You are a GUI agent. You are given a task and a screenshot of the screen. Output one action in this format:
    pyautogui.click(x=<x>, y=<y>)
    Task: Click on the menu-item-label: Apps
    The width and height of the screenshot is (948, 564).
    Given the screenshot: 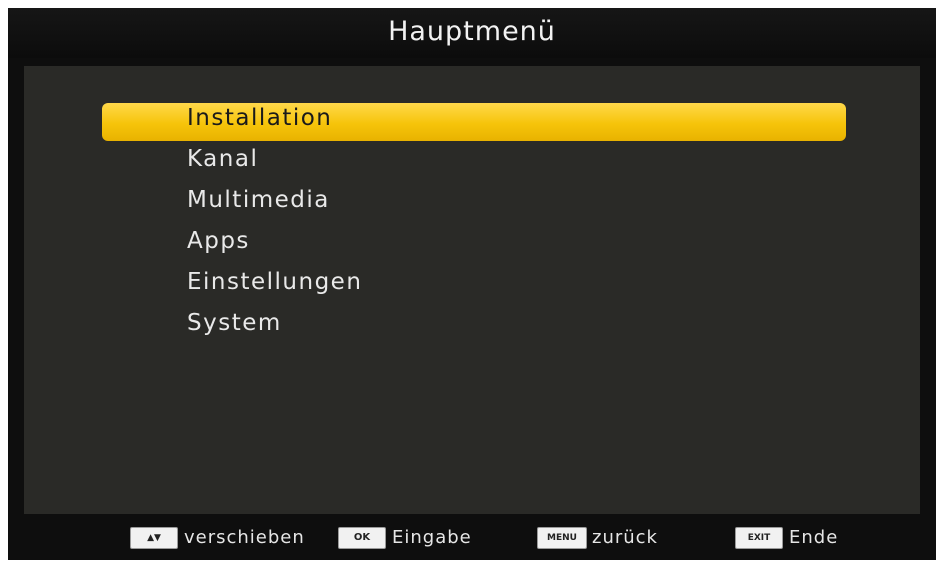 What is the action you would take?
    pyautogui.click(x=218, y=241)
    